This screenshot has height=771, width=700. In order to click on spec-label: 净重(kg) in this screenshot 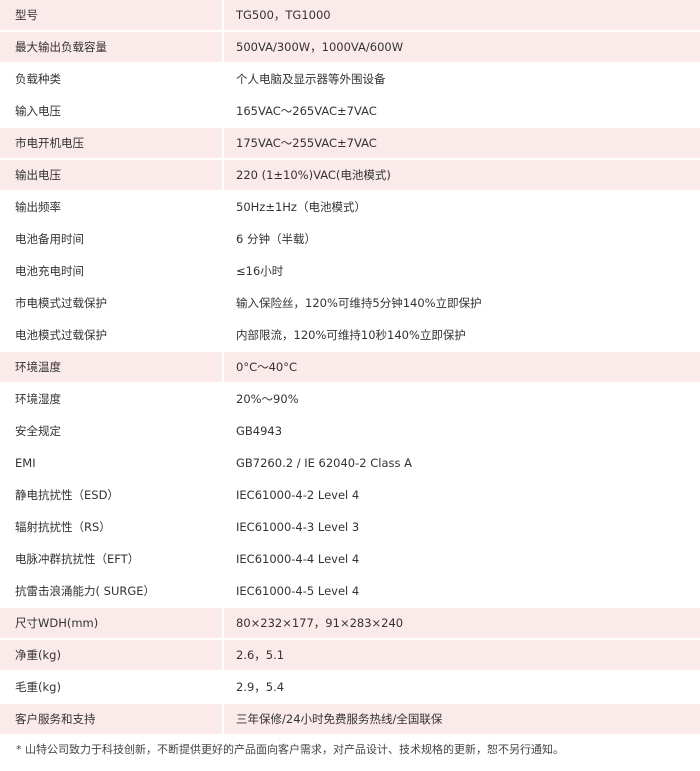, I will do `click(112, 655)`.